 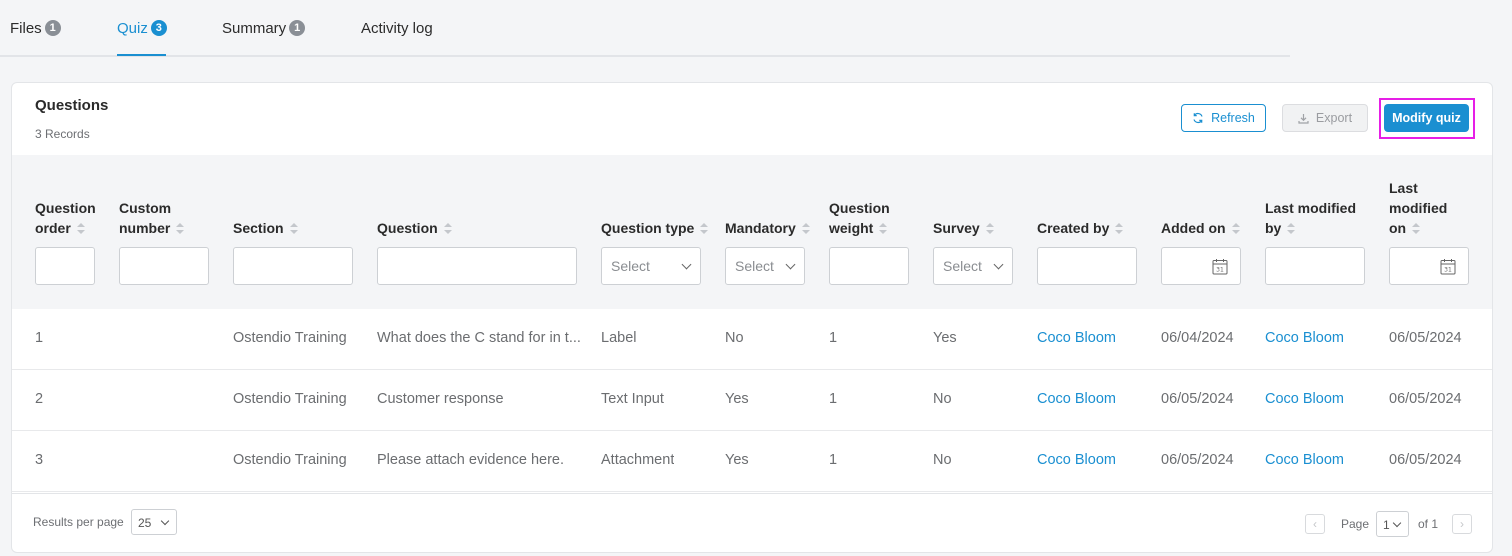 What do you see at coordinates (154, 522) in the screenshot?
I see `results-per-page-select: 25` at bounding box center [154, 522].